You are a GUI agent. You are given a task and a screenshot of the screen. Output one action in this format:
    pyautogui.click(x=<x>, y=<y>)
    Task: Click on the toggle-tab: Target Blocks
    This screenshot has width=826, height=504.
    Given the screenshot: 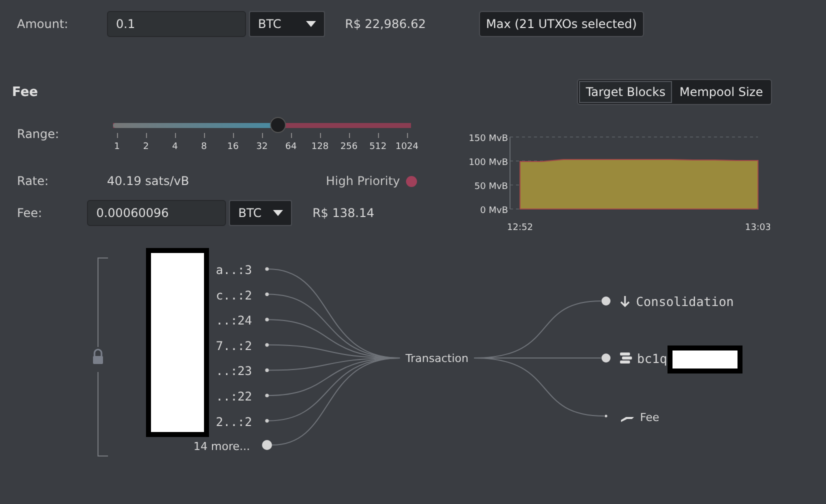 What is the action you would take?
    pyautogui.click(x=625, y=92)
    